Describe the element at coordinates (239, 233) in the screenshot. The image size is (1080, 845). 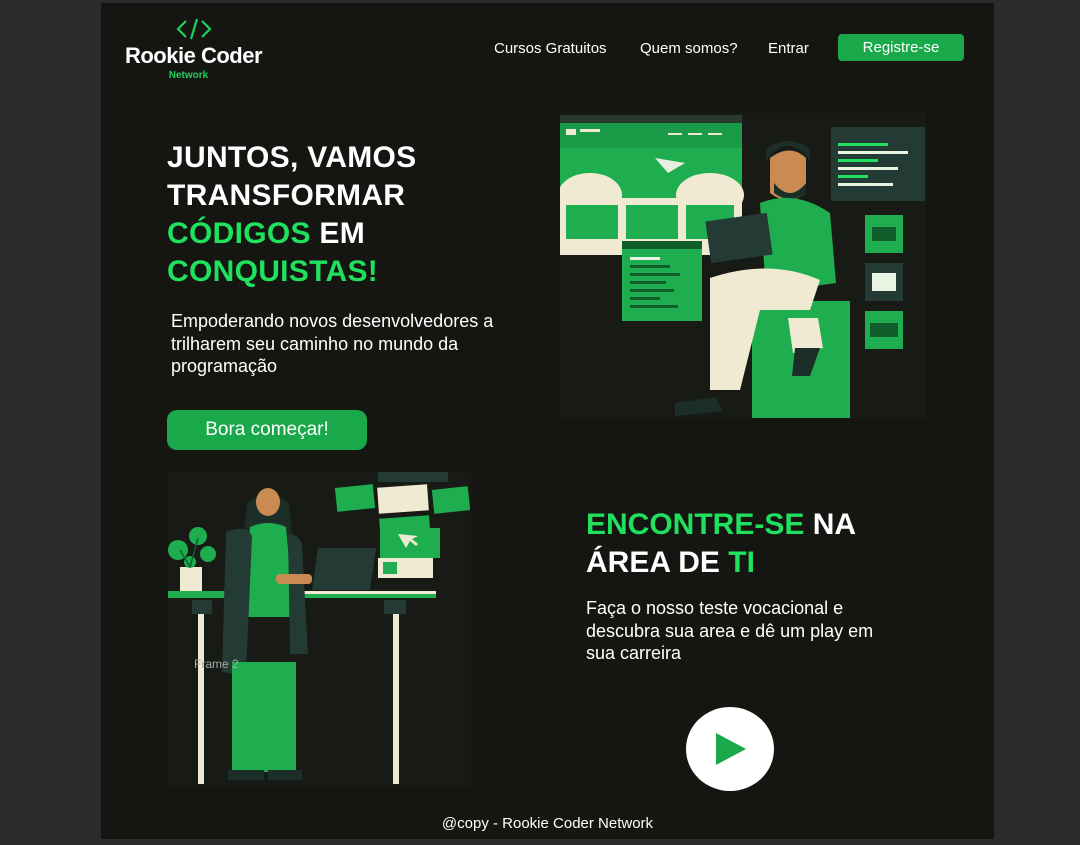
I see `hero-title-codigos: CÓDIGOS` at that location.